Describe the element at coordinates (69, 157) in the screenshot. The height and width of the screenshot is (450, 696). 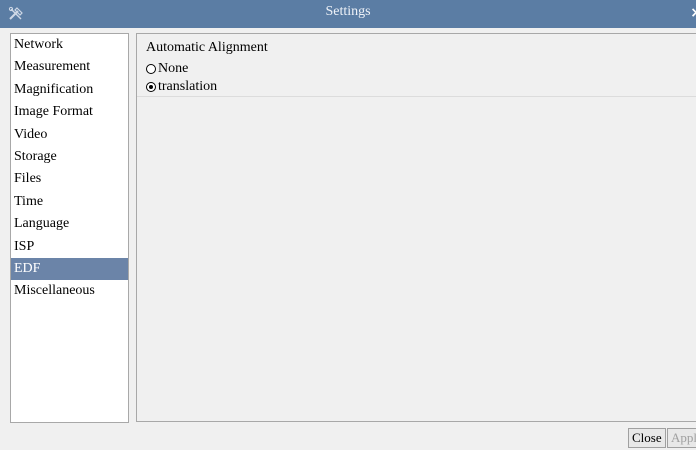
I see `sidebar-item-storage: Storage` at that location.